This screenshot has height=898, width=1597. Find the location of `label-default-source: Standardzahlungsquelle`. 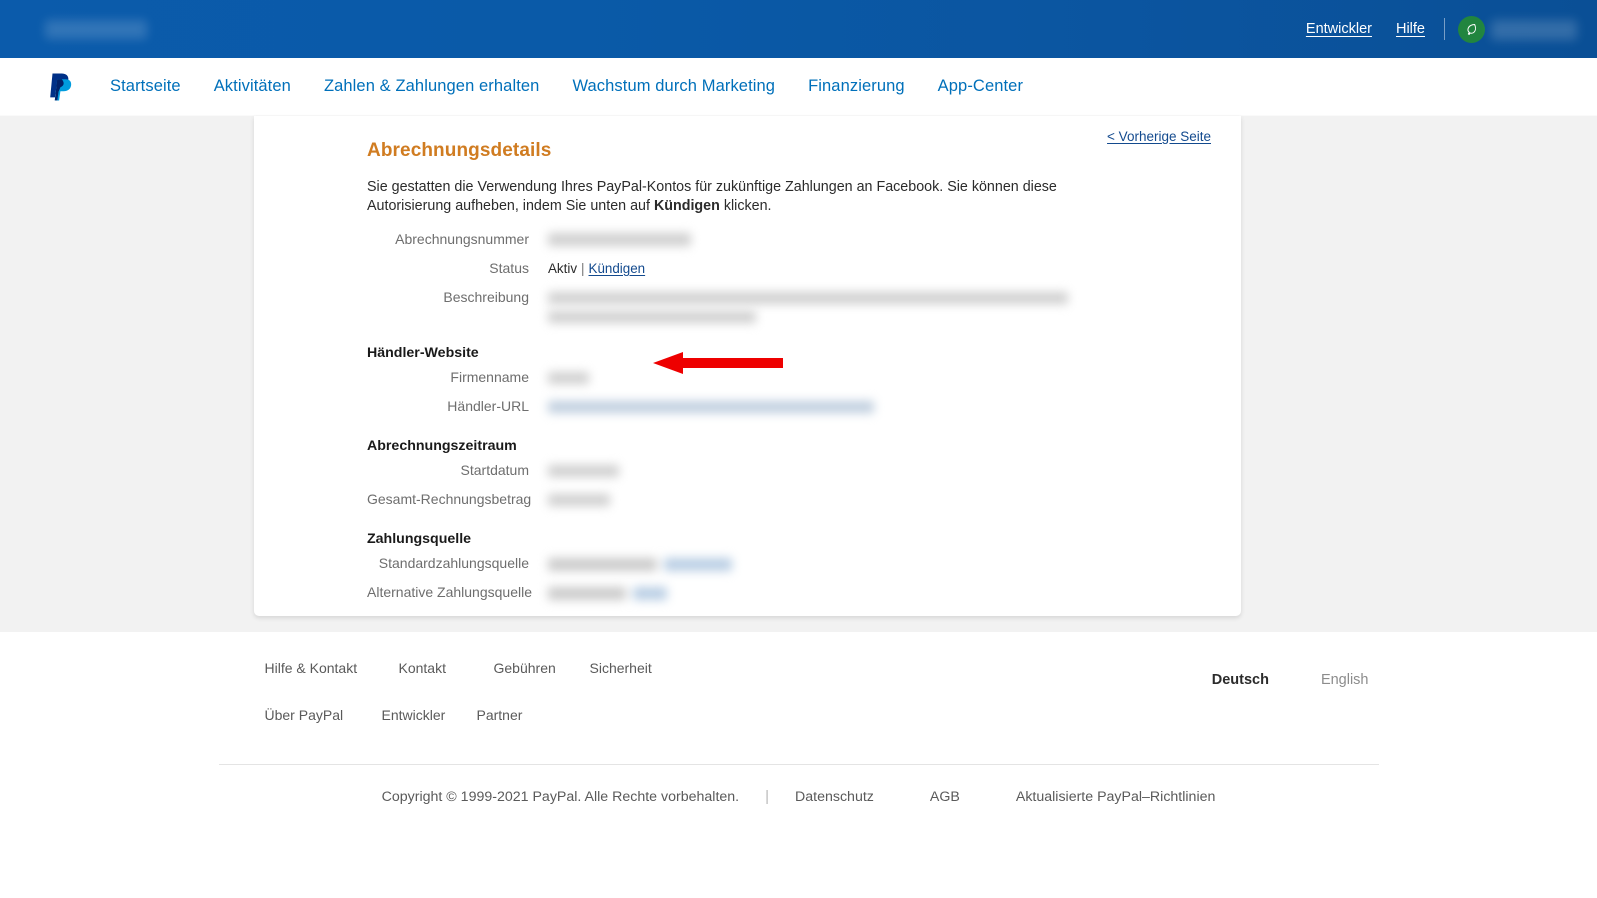

label-default-source: Standardzahlungsquelle is located at coordinates (453, 562).